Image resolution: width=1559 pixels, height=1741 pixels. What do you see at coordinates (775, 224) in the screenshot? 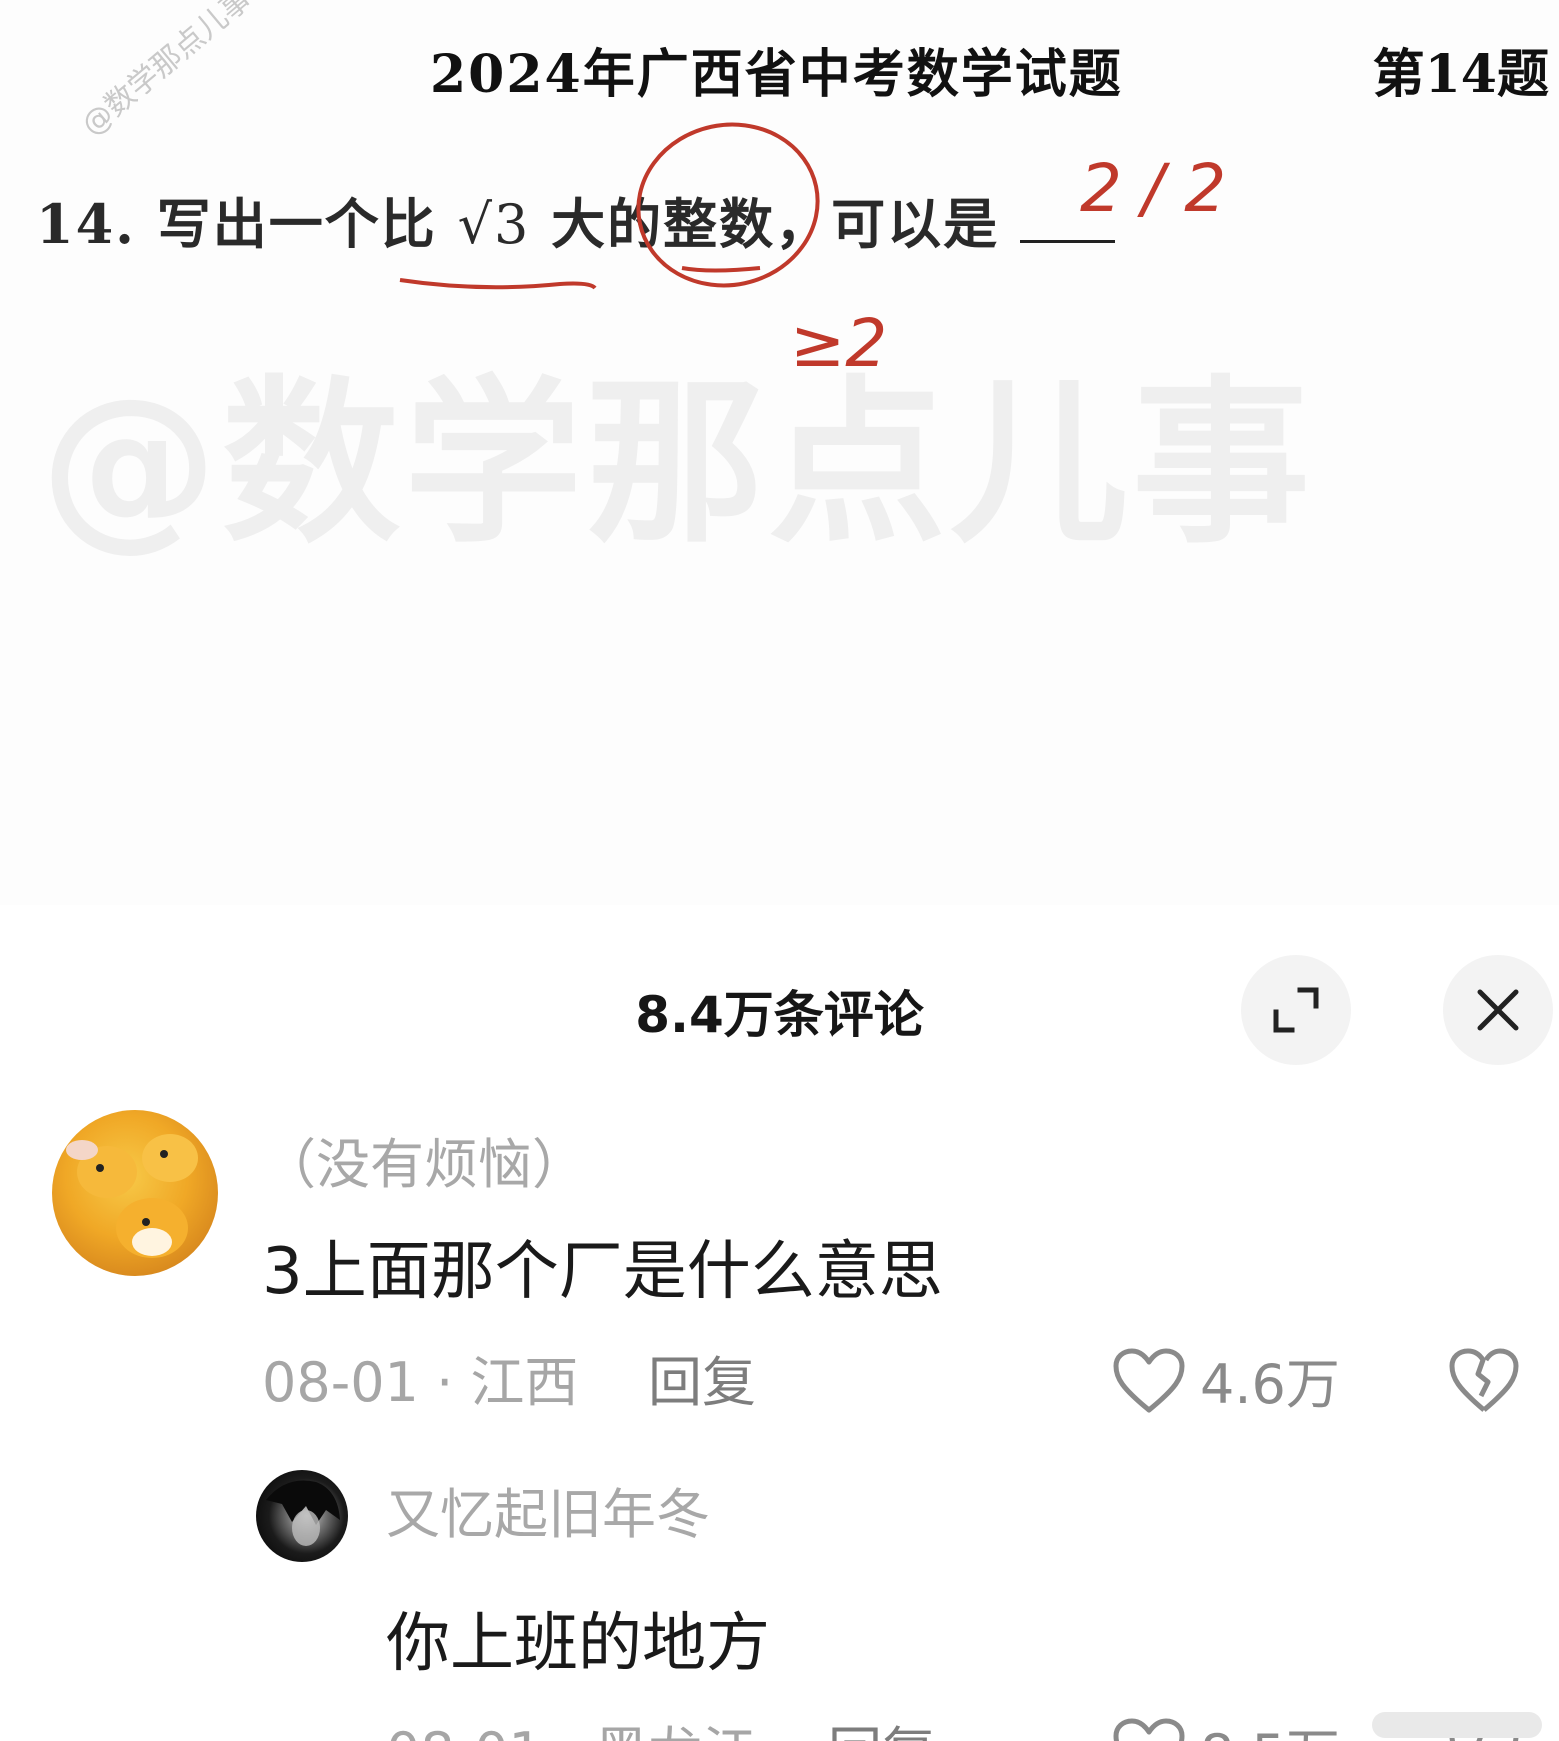
I see `question-suffix: 大的整数，可以是` at bounding box center [775, 224].